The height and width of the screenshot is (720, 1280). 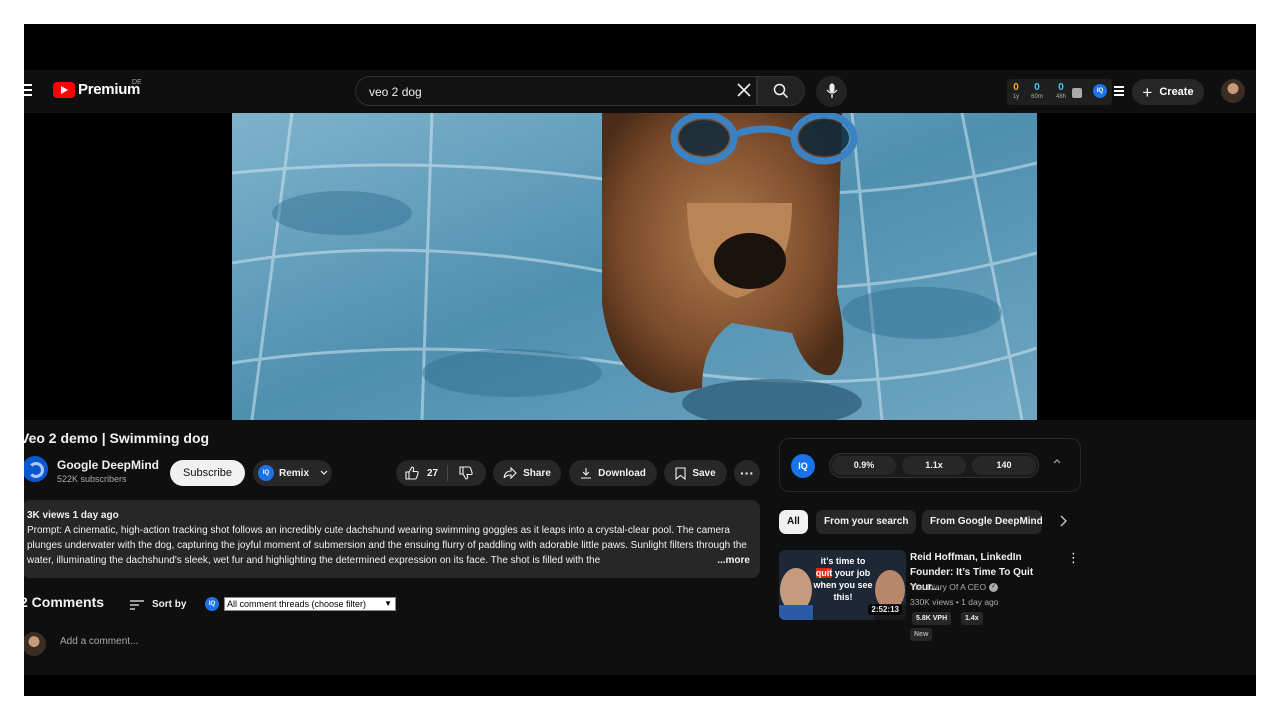 I want to click on share-button: Share, so click(x=527, y=473).